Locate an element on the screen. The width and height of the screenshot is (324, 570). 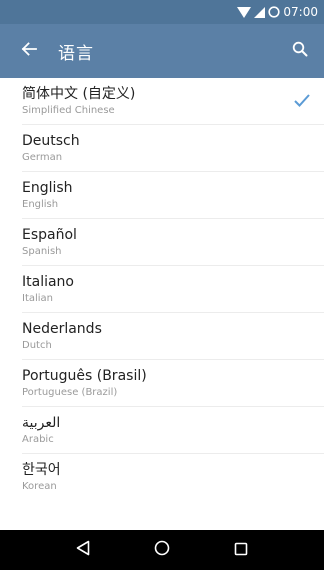
navigation-bar is located at coordinates (162, 550).